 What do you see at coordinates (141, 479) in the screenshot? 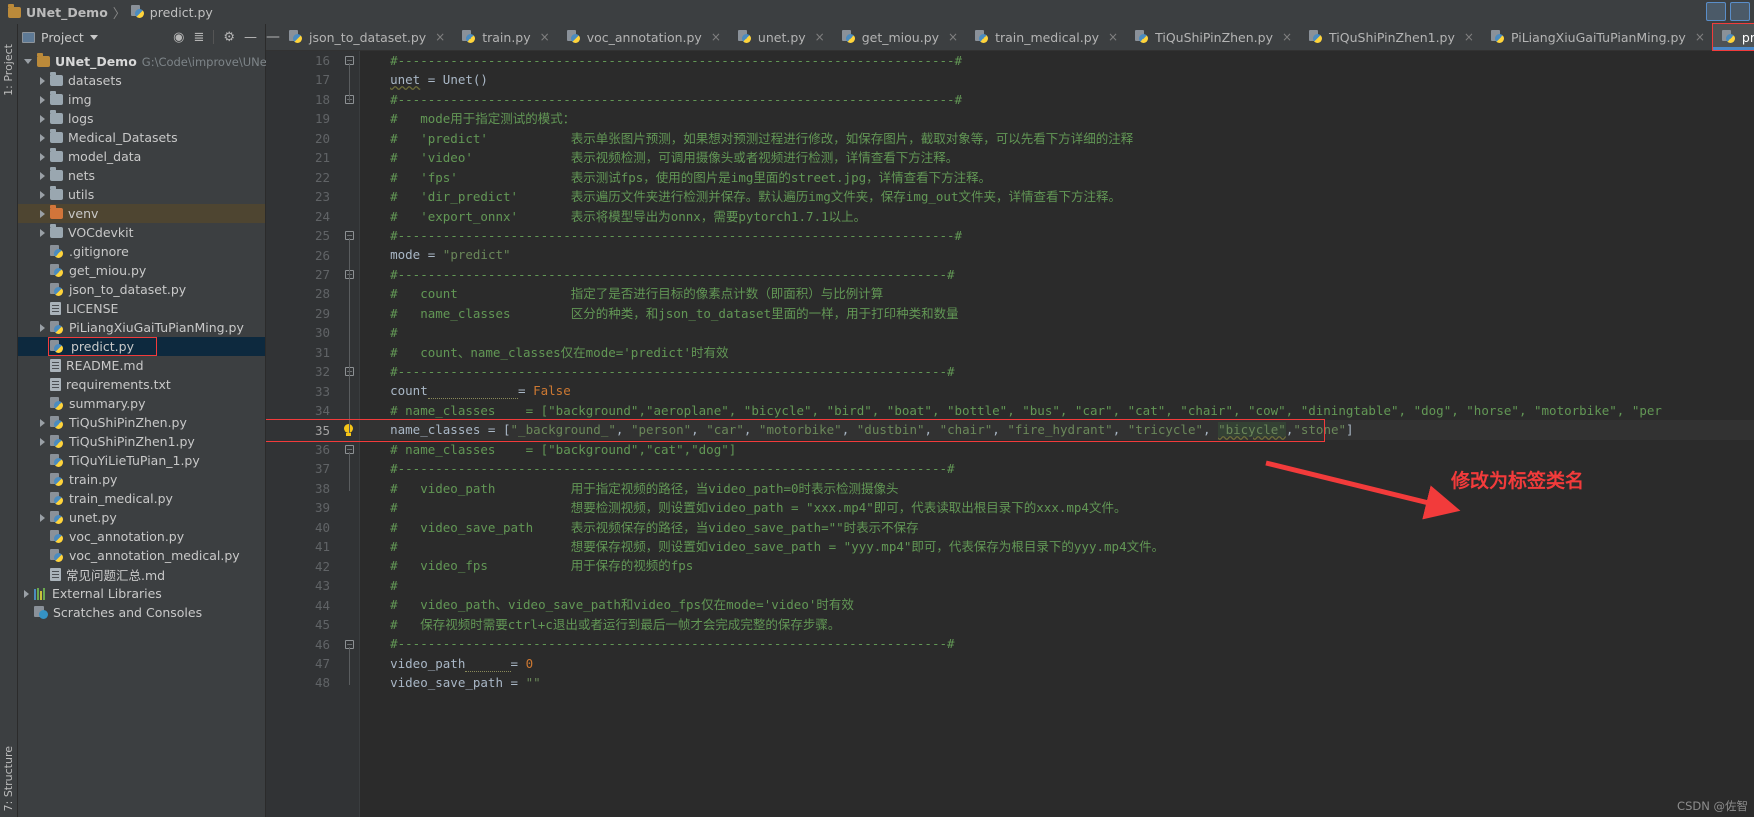
I see `tree-item-train-py: train.py` at bounding box center [141, 479].